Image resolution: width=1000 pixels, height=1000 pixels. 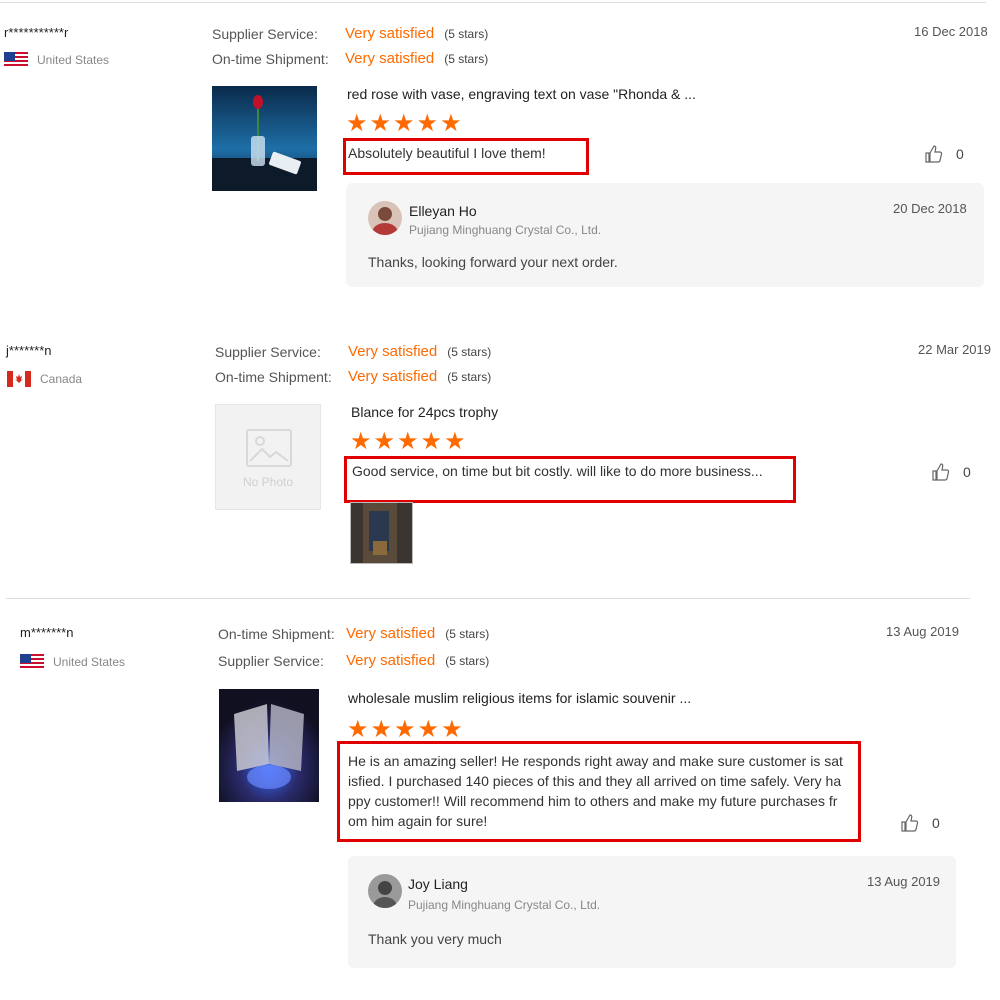 I want to click on product-thumbnail: No Photo, so click(x=268, y=457).